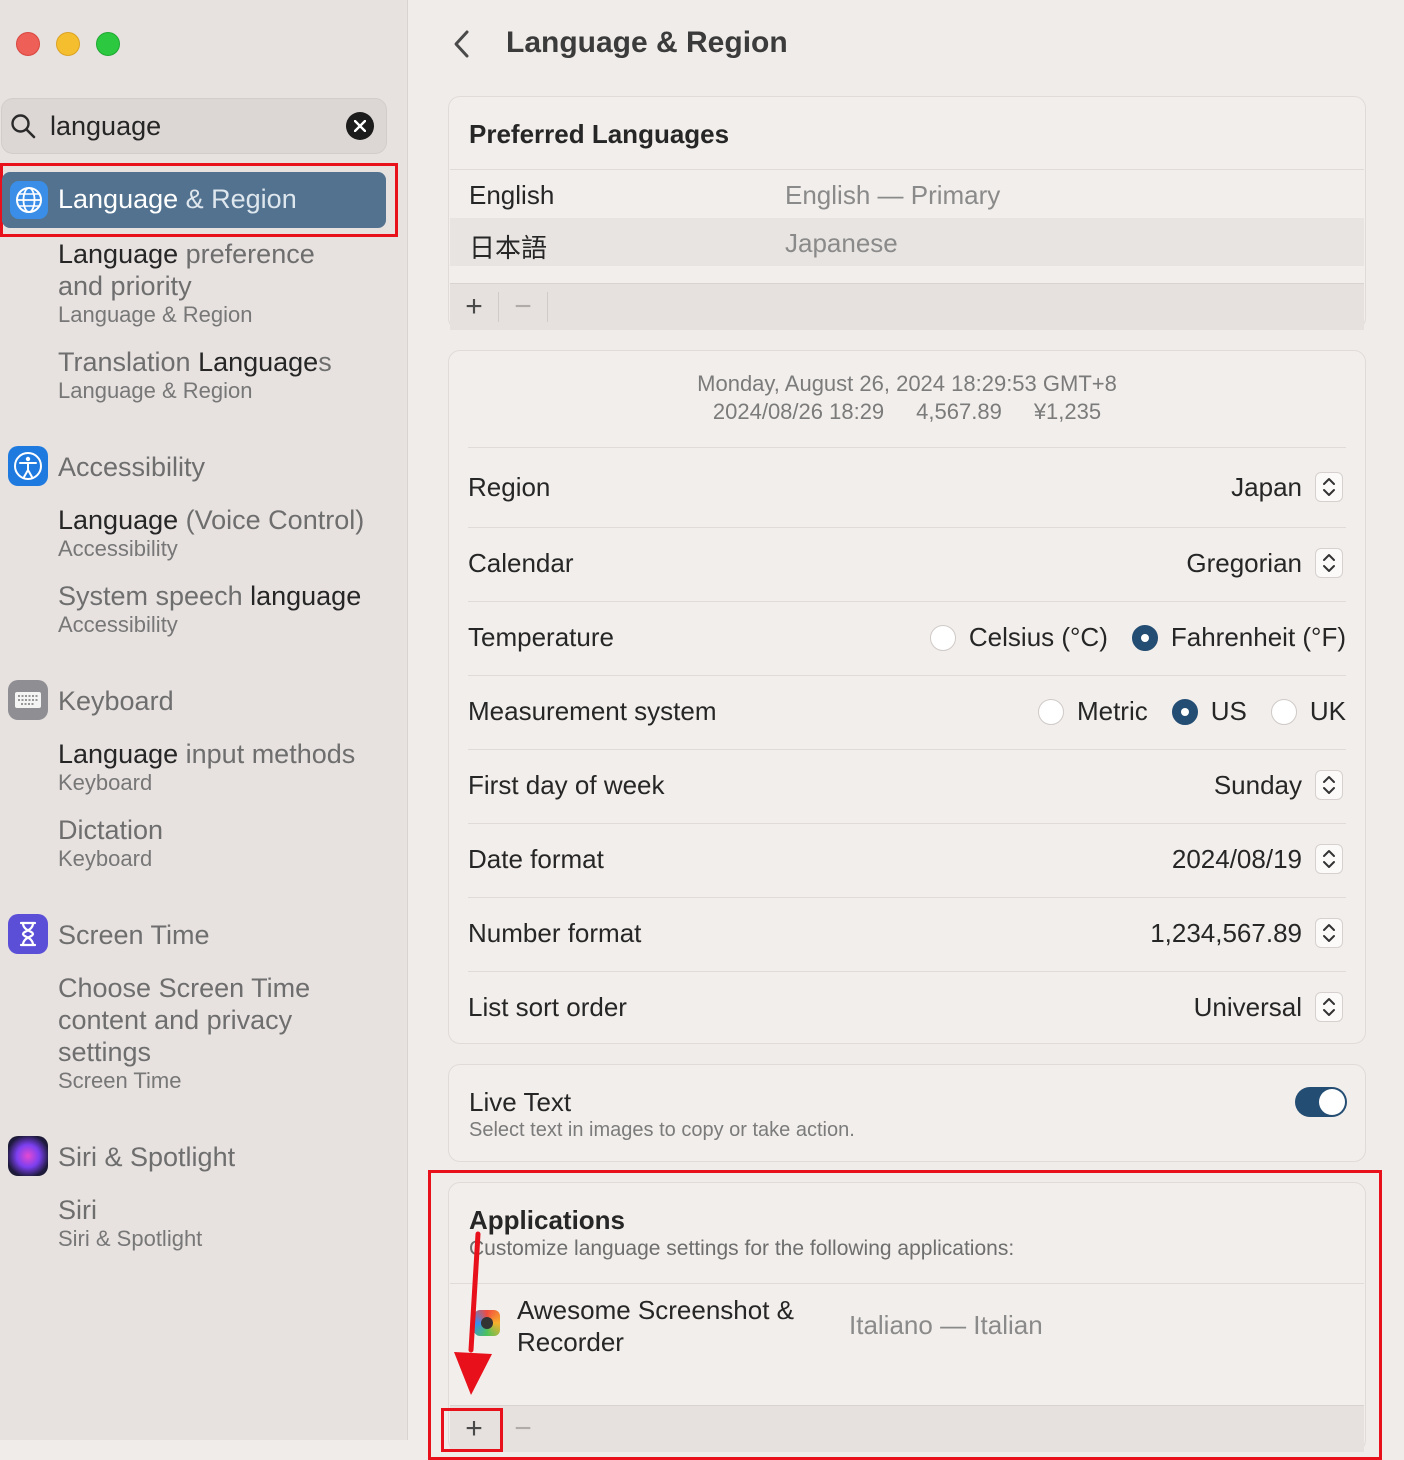 The width and height of the screenshot is (1404, 1460). What do you see at coordinates (907, 242) in the screenshot?
I see `language-row: 日本語 Japanese` at bounding box center [907, 242].